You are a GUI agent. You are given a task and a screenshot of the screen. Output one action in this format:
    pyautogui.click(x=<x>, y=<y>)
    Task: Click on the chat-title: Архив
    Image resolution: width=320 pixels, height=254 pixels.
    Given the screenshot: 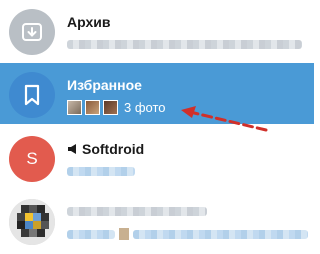 What is the action you would take?
    pyautogui.click(x=89, y=22)
    